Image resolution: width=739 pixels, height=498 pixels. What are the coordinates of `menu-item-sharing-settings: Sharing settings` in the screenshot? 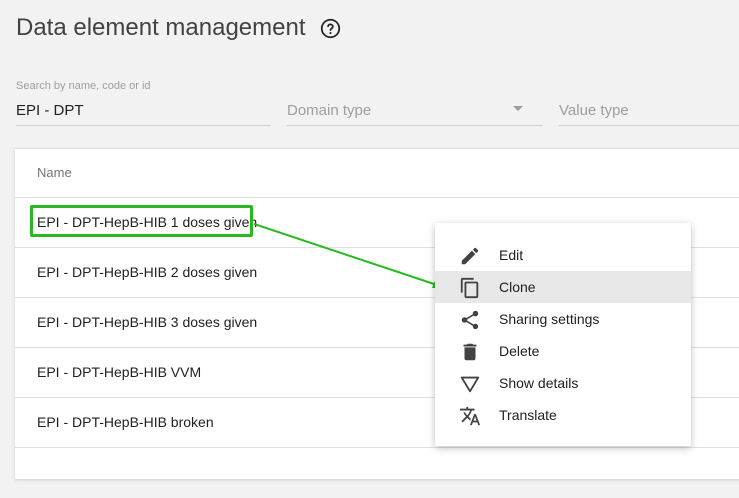 It's located at (563, 319).